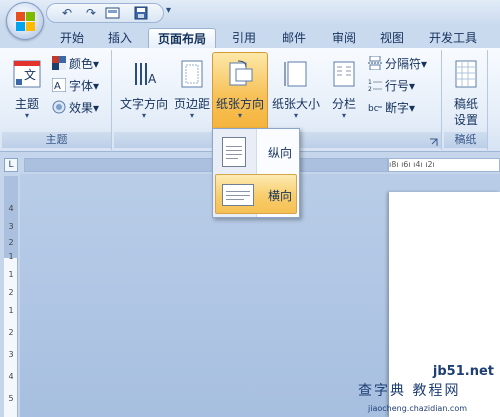 This screenshot has width=500, height=417. What do you see at coordinates (434, 143) in the screenshot?
I see `page-setup-dialog-launcher-icon` at bounding box center [434, 143].